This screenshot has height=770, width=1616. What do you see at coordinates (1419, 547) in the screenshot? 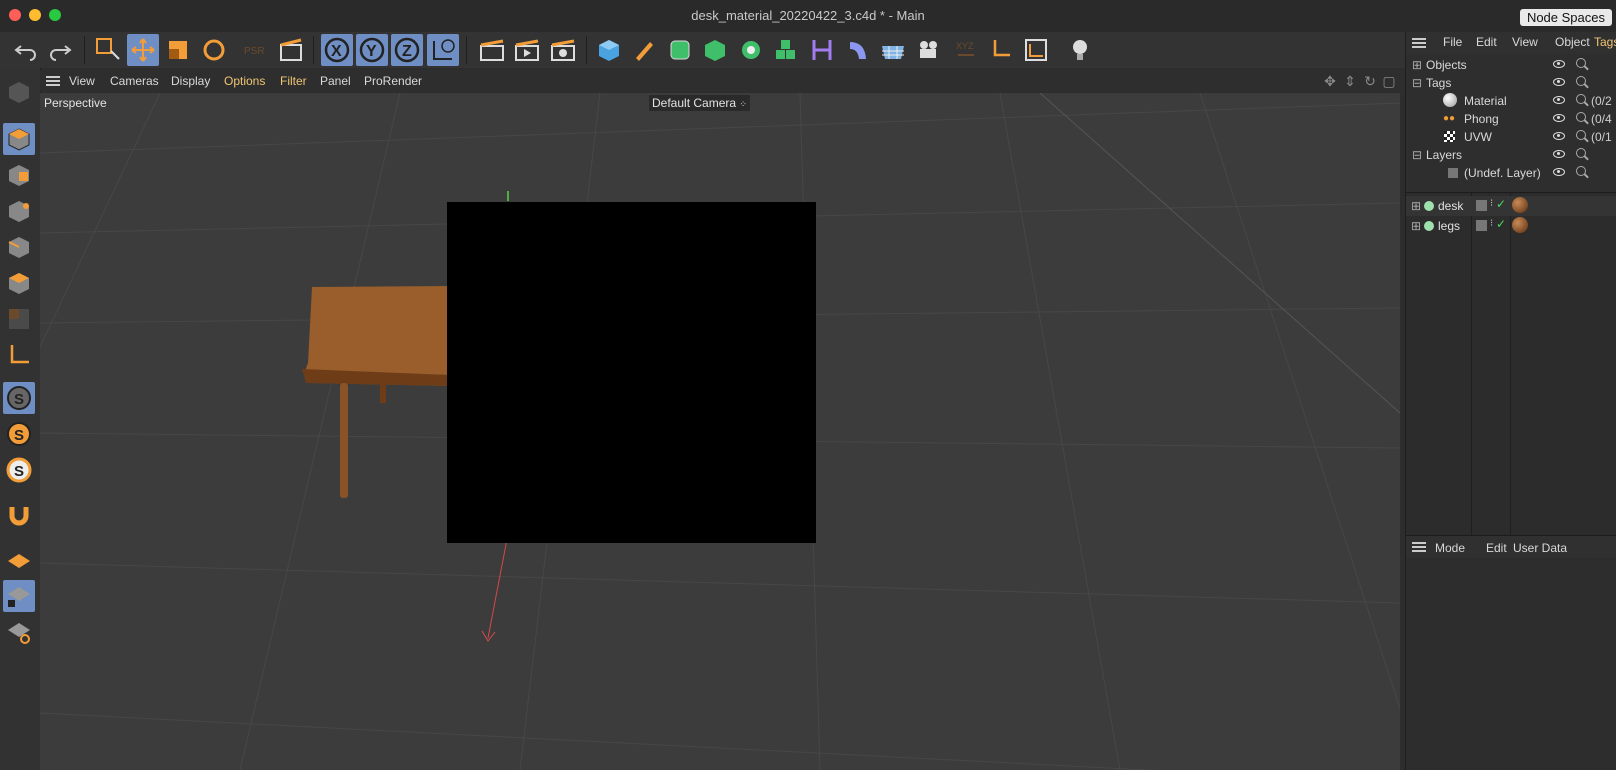
I see `attributes-menu-icon` at bounding box center [1419, 547].